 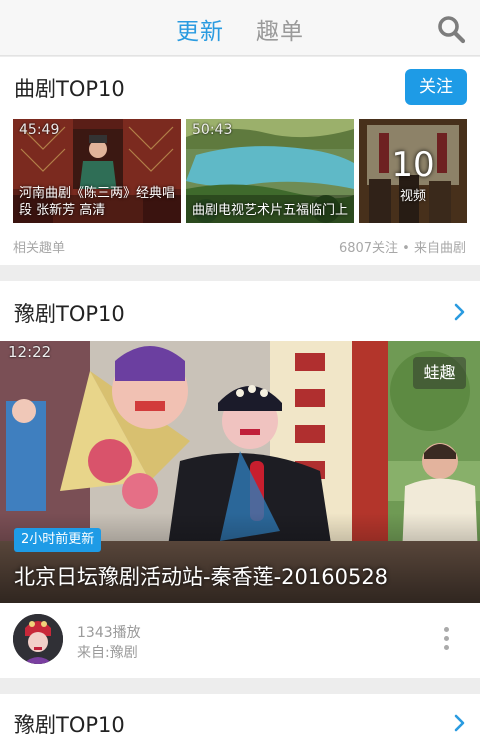 I want to click on avatar, so click(x=38, y=639).